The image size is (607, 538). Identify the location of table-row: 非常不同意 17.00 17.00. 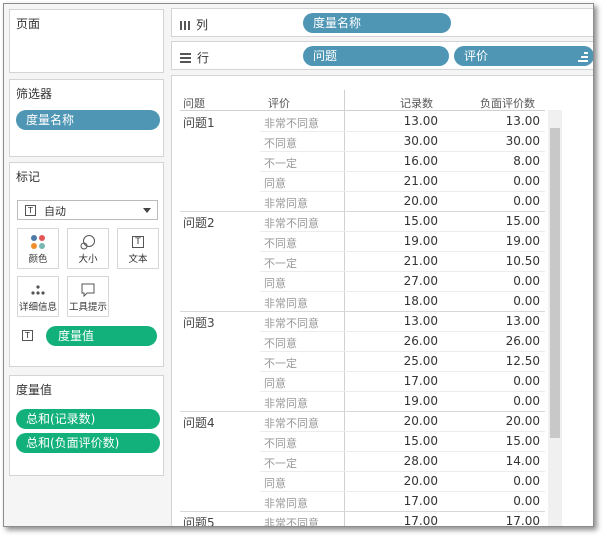
(360, 519).